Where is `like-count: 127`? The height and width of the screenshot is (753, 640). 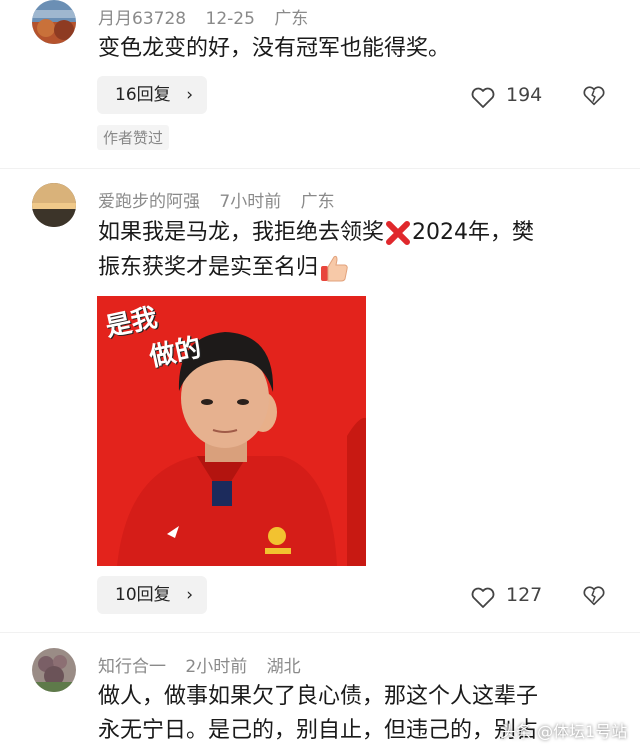 like-count: 127 is located at coordinates (524, 595).